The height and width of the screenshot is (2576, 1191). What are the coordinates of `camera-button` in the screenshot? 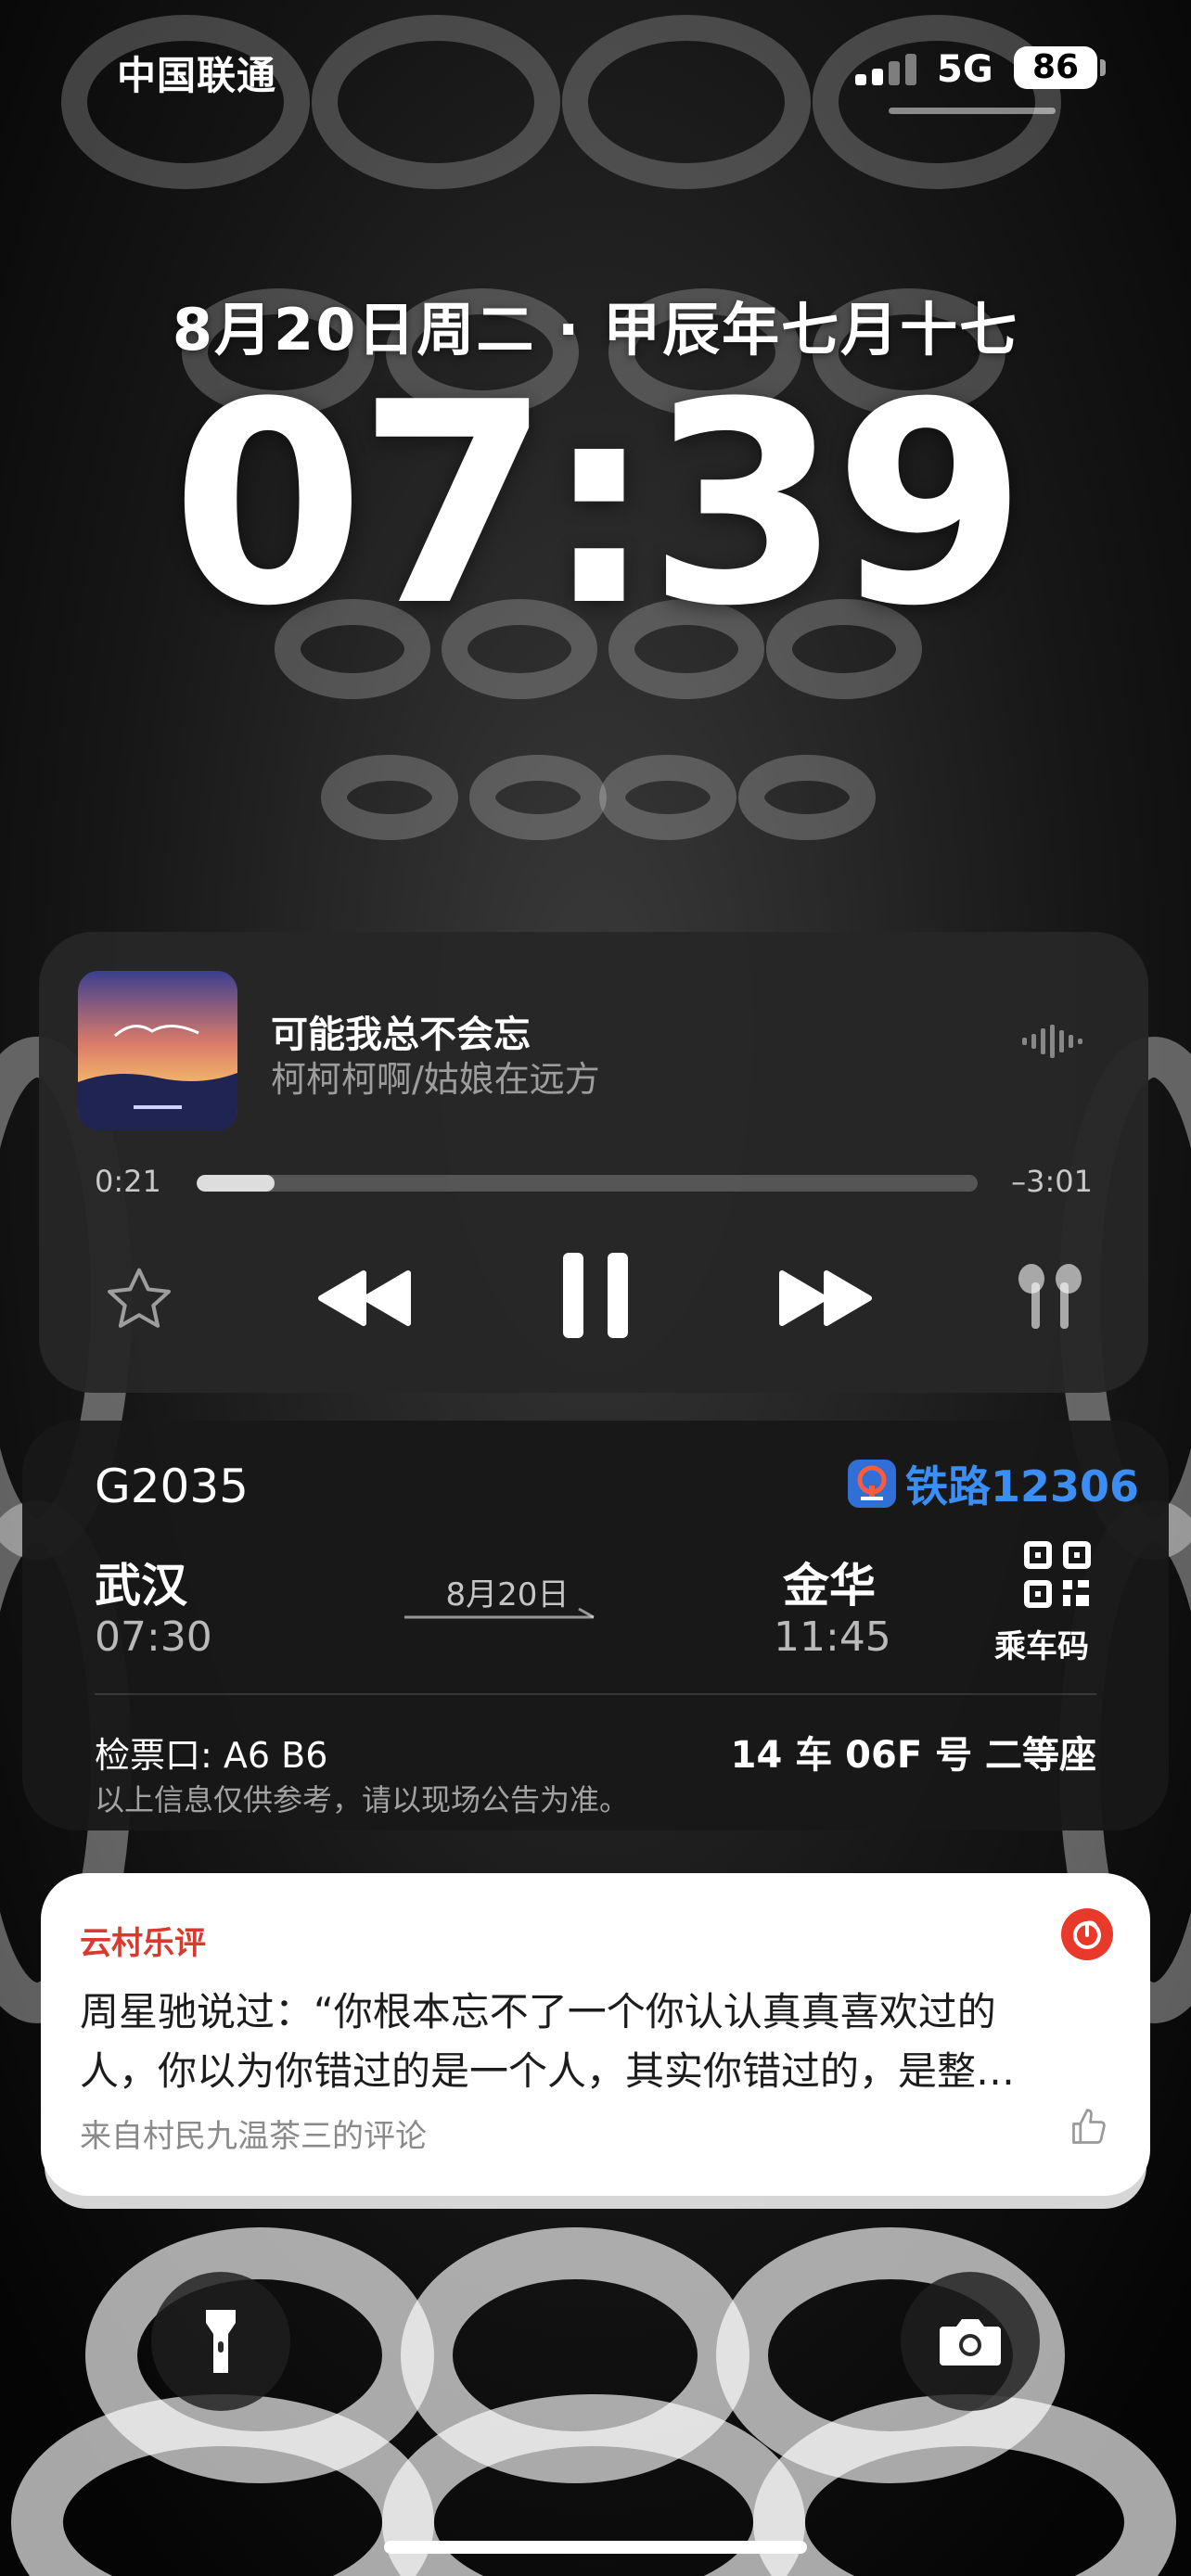 It's located at (970, 2341).